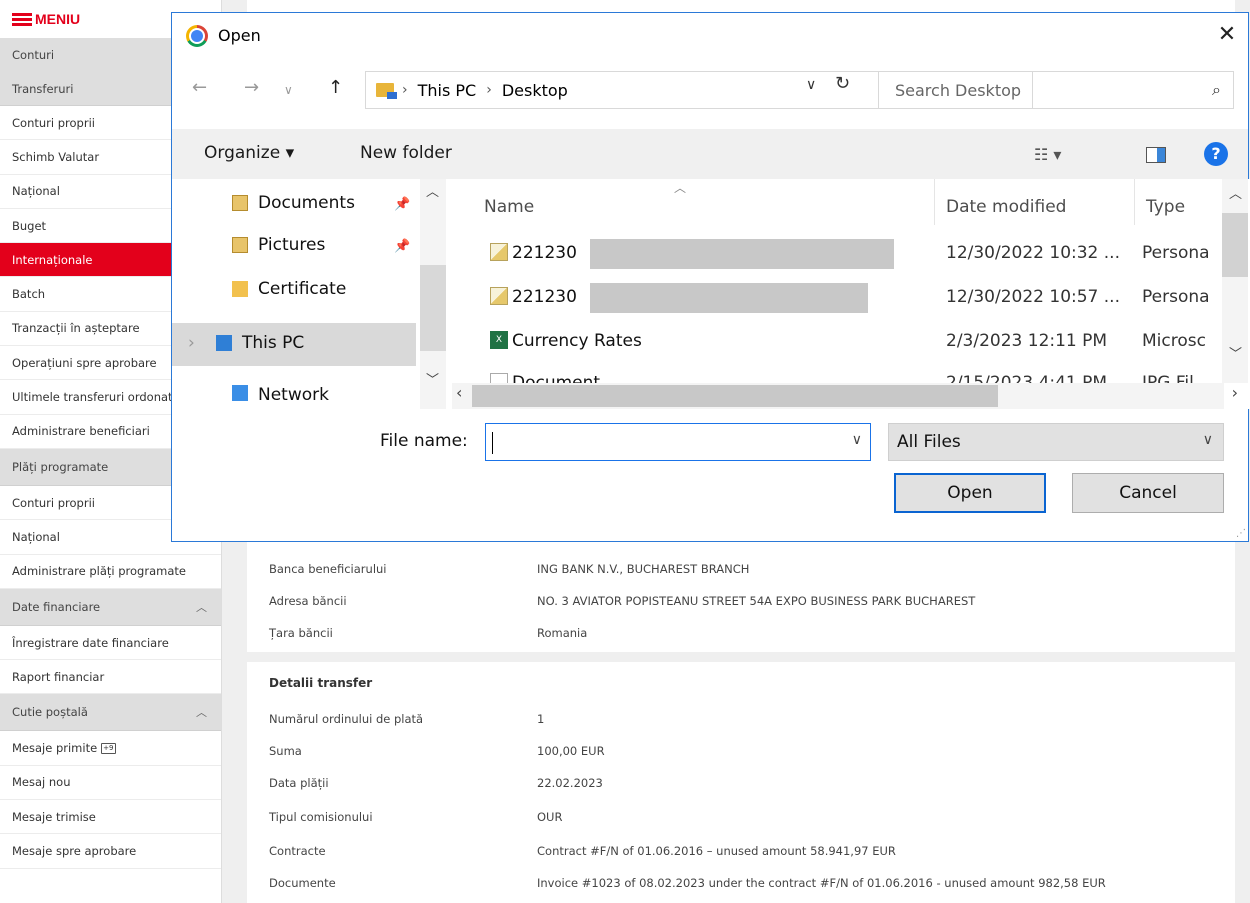  I want to click on nav-item-pictures: Pictures, so click(278, 245).